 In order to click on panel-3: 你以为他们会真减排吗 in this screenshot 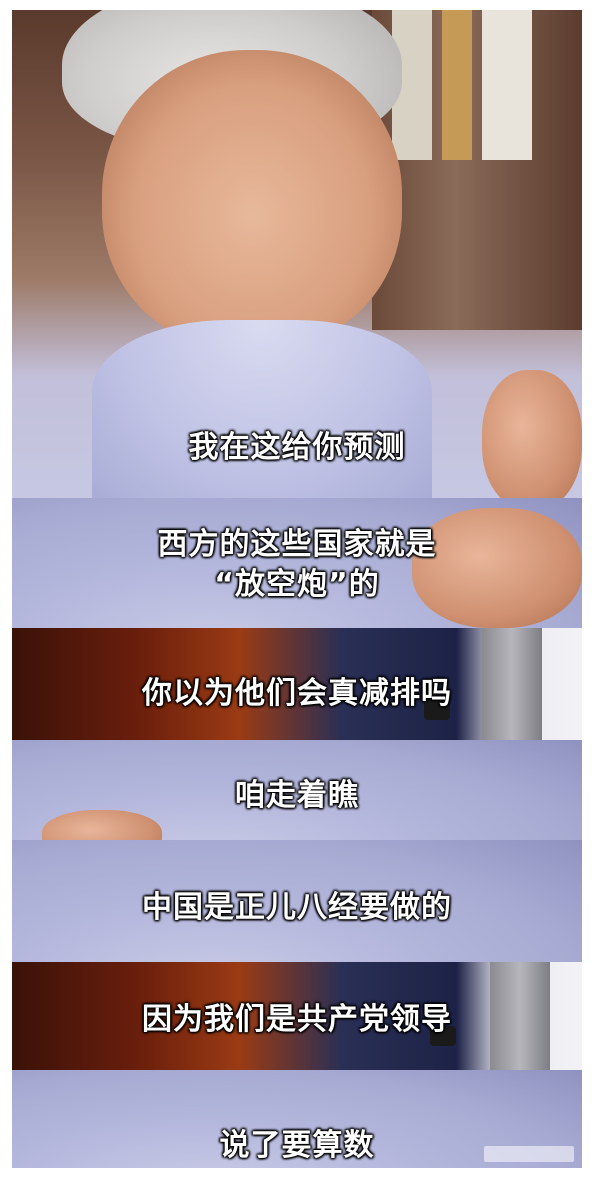, I will do `click(297, 684)`.